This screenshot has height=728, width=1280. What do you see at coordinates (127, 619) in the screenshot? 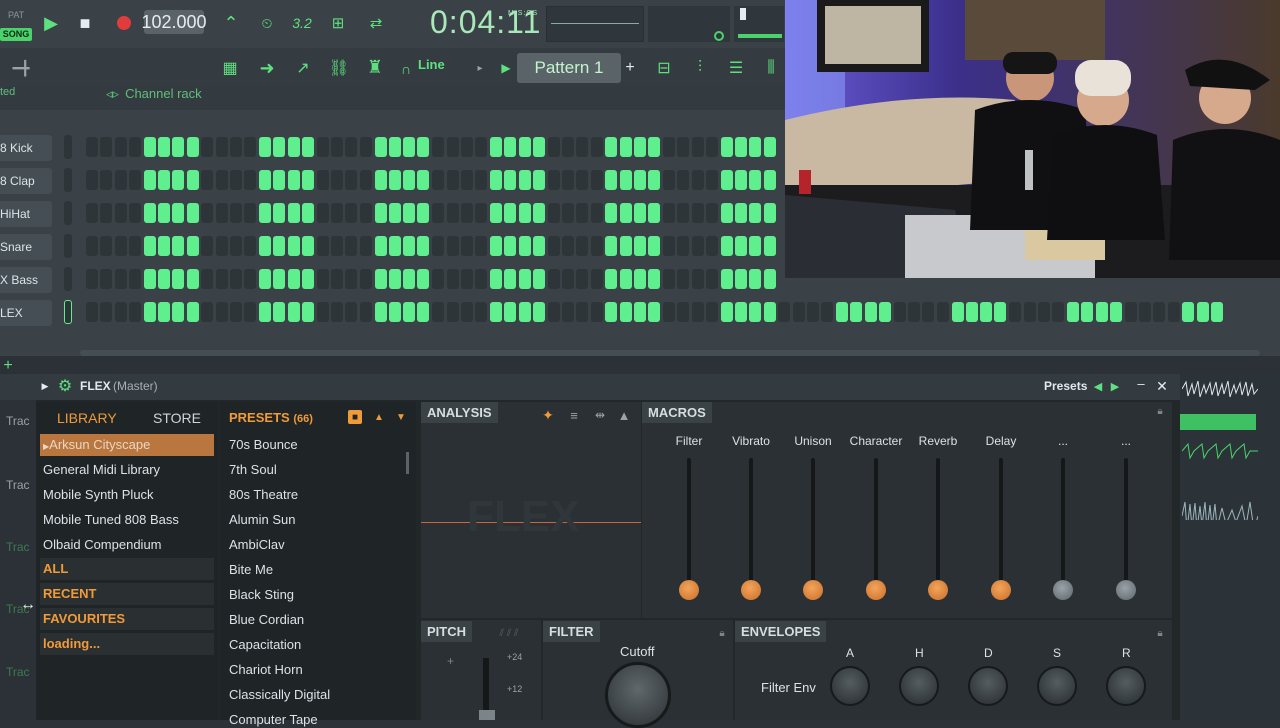
I see `library-category: FAVOURITES` at bounding box center [127, 619].